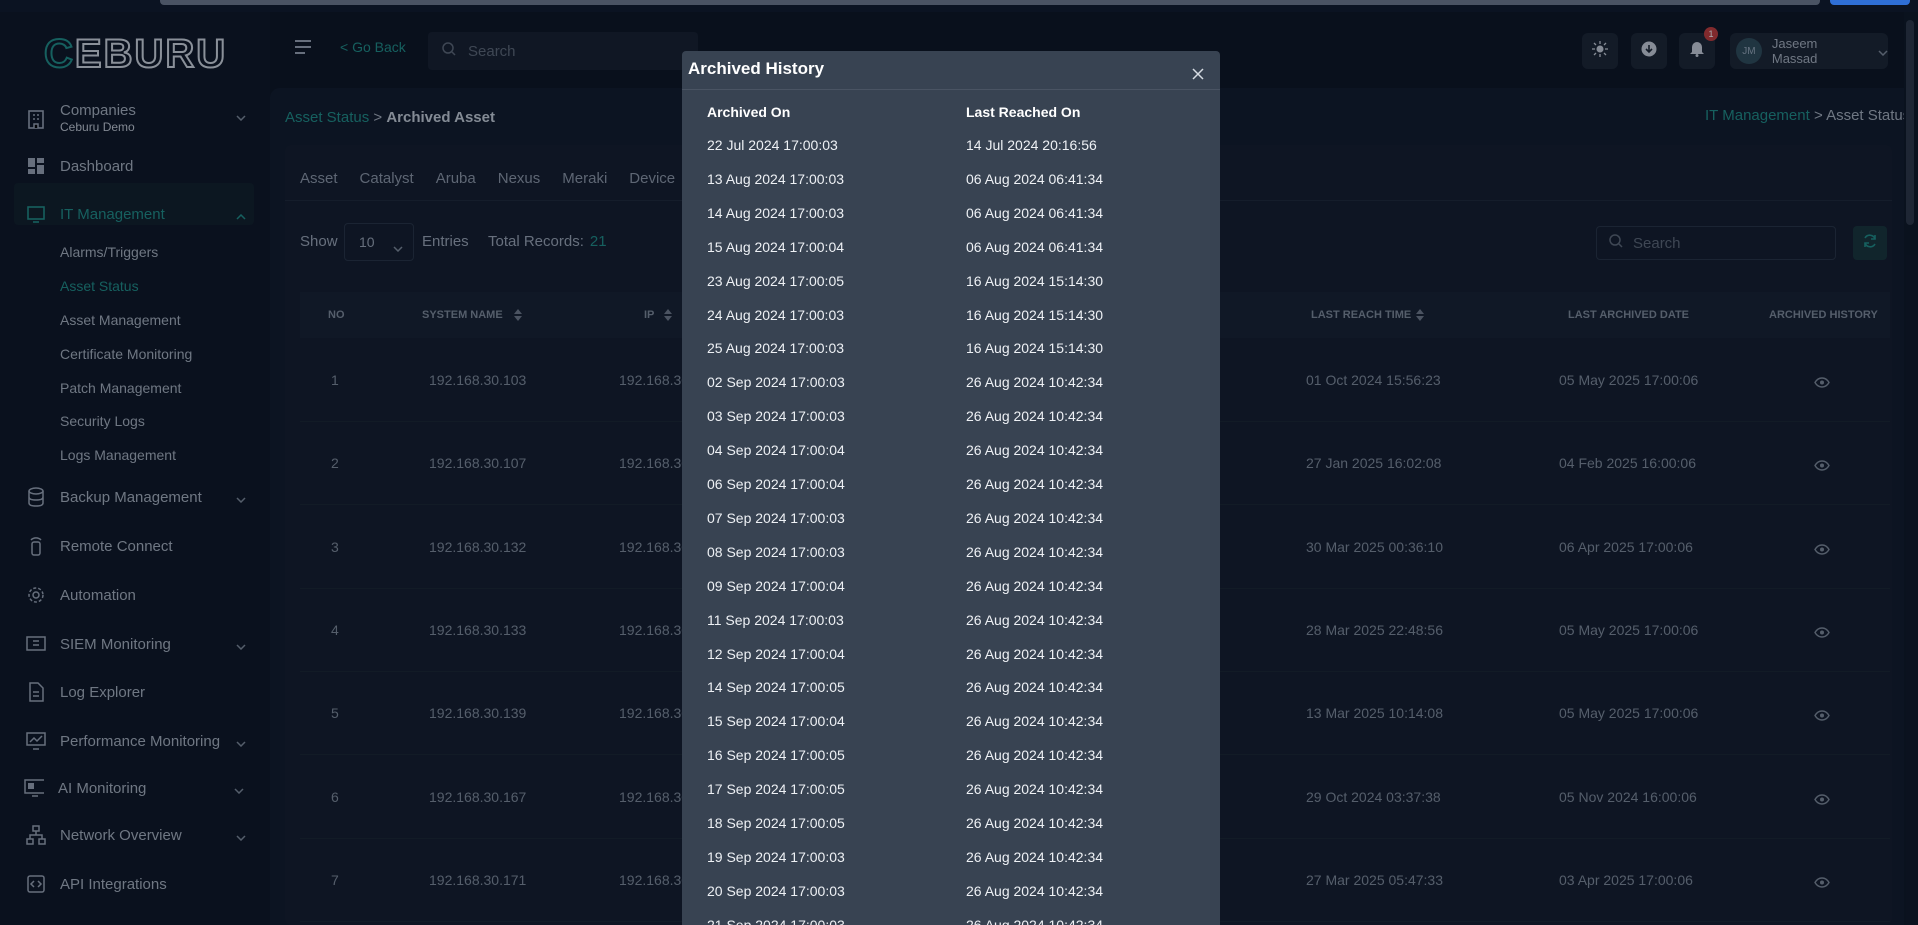  Describe the element at coordinates (776, 653) in the screenshot. I see `archived-on-cell: 12 Sep 2024 17:00:04` at that location.